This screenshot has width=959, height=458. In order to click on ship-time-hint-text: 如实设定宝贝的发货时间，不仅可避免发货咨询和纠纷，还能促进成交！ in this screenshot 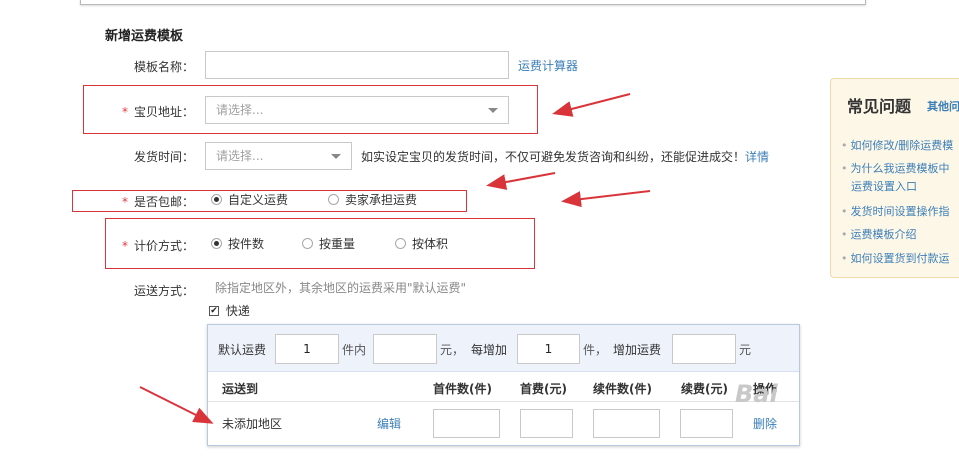, I will do `click(553, 157)`.